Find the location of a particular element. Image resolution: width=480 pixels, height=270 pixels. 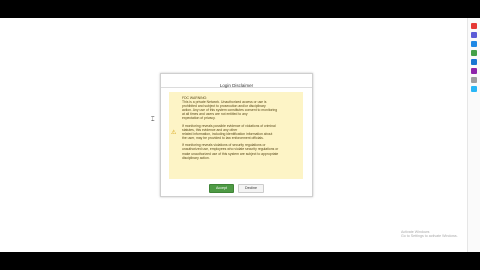

watermark-line: Activate Windows is located at coordinates (415, 232).